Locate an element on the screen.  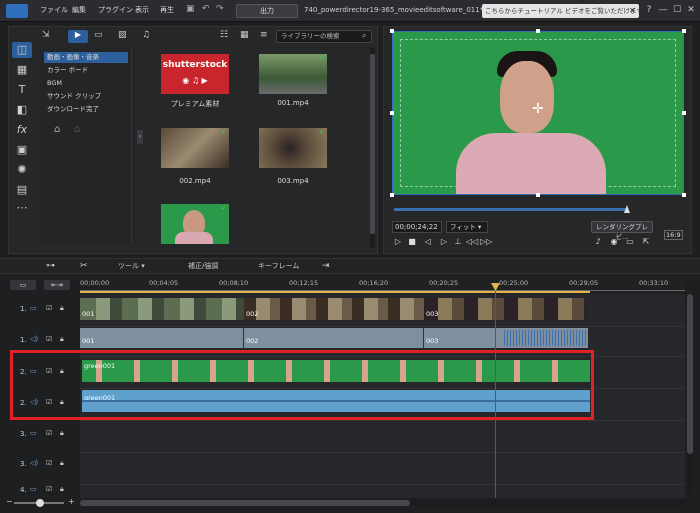
undo-icon: ↶ is located at coordinates (206, 9).